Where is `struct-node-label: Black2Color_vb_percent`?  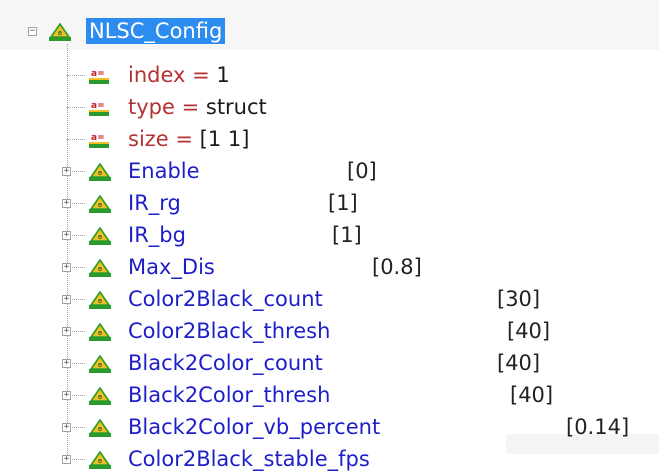
struct-node-label: Black2Color_vb_percent is located at coordinates (254, 427).